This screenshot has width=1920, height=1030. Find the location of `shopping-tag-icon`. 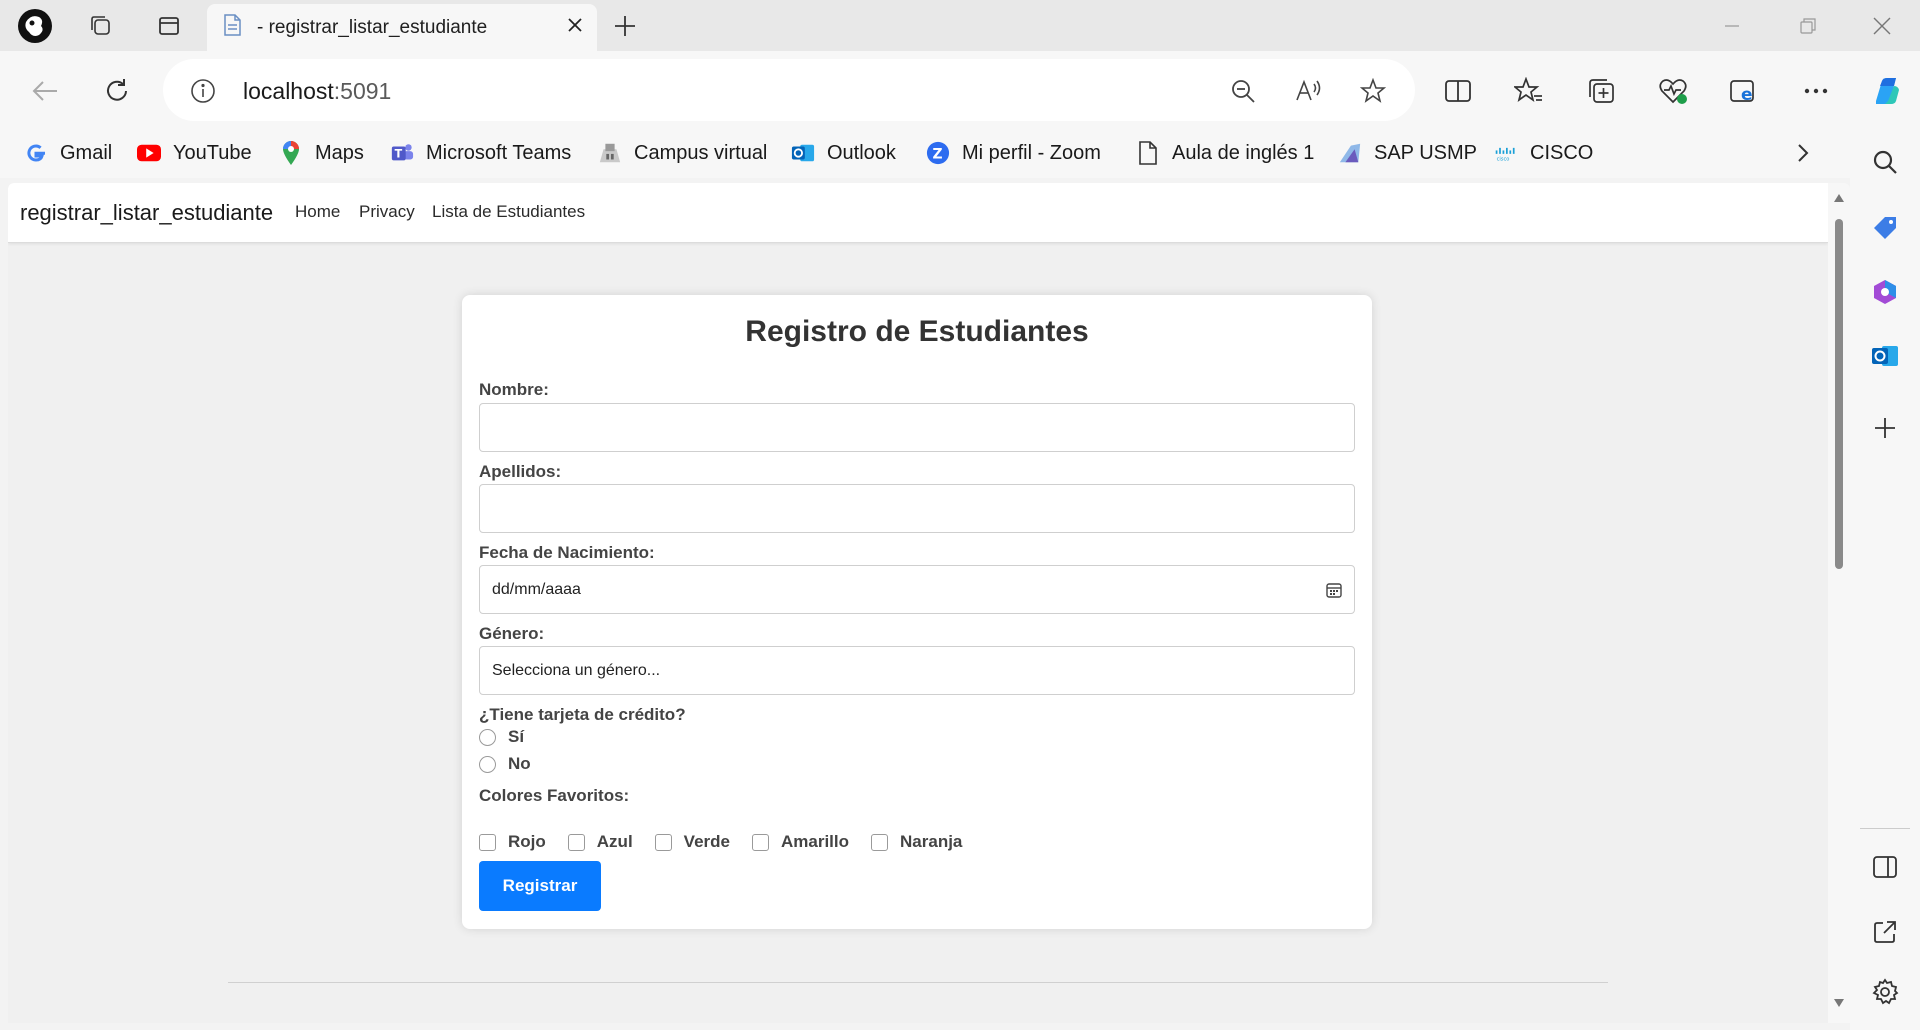

shopping-tag-icon is located at coordinates (1885, 228).